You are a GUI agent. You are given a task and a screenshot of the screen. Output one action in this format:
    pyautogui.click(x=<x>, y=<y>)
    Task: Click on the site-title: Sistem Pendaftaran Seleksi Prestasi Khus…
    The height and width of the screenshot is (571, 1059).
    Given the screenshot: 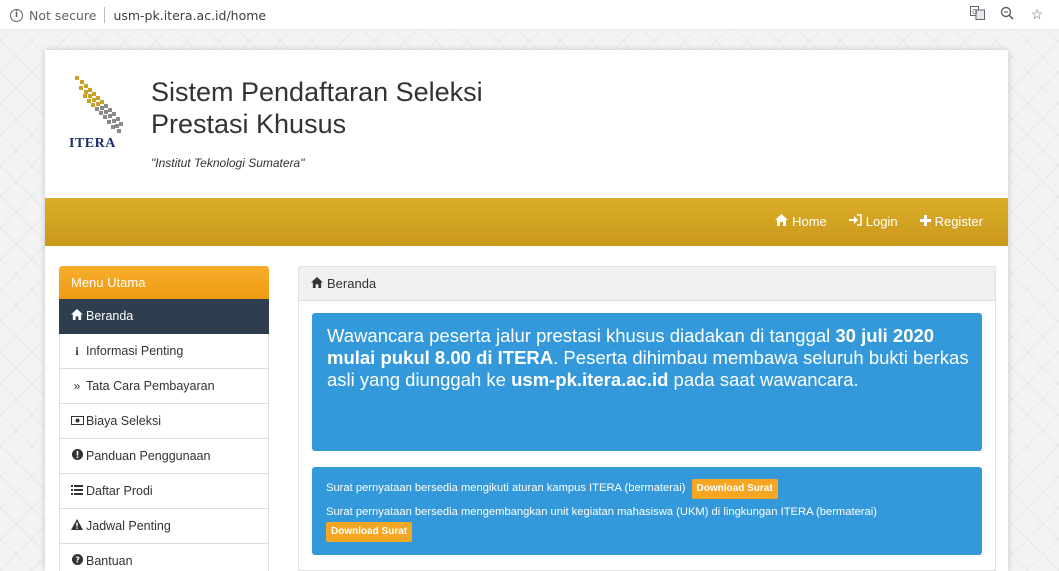 What is the action you would take?
    pyautogui.click(x=317, y=108)
    